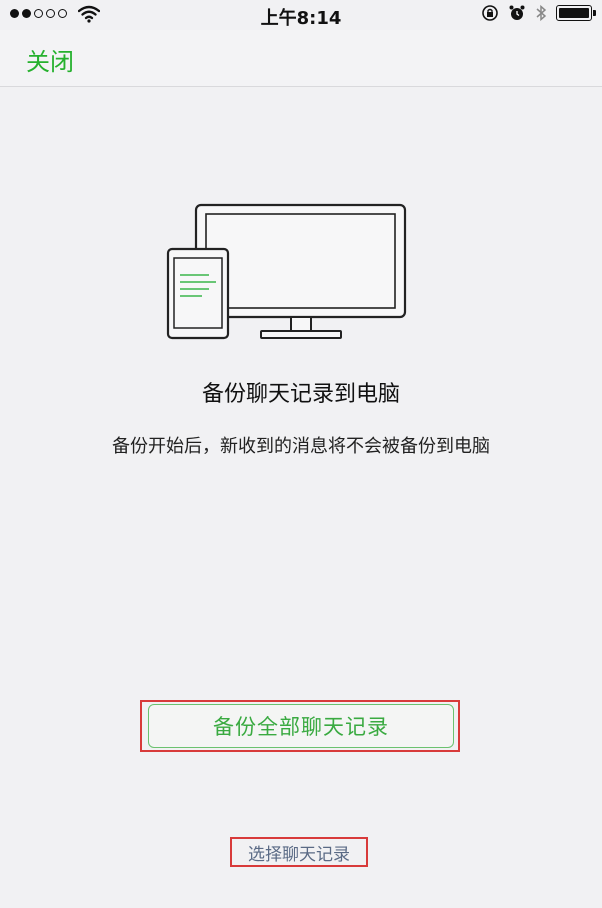 This screenshot has width=602, height=908. What do you see at coordinates (301, 15) in the screenshot?
I see `status-bar: 上午8:14` at bounding box center [301, 15].